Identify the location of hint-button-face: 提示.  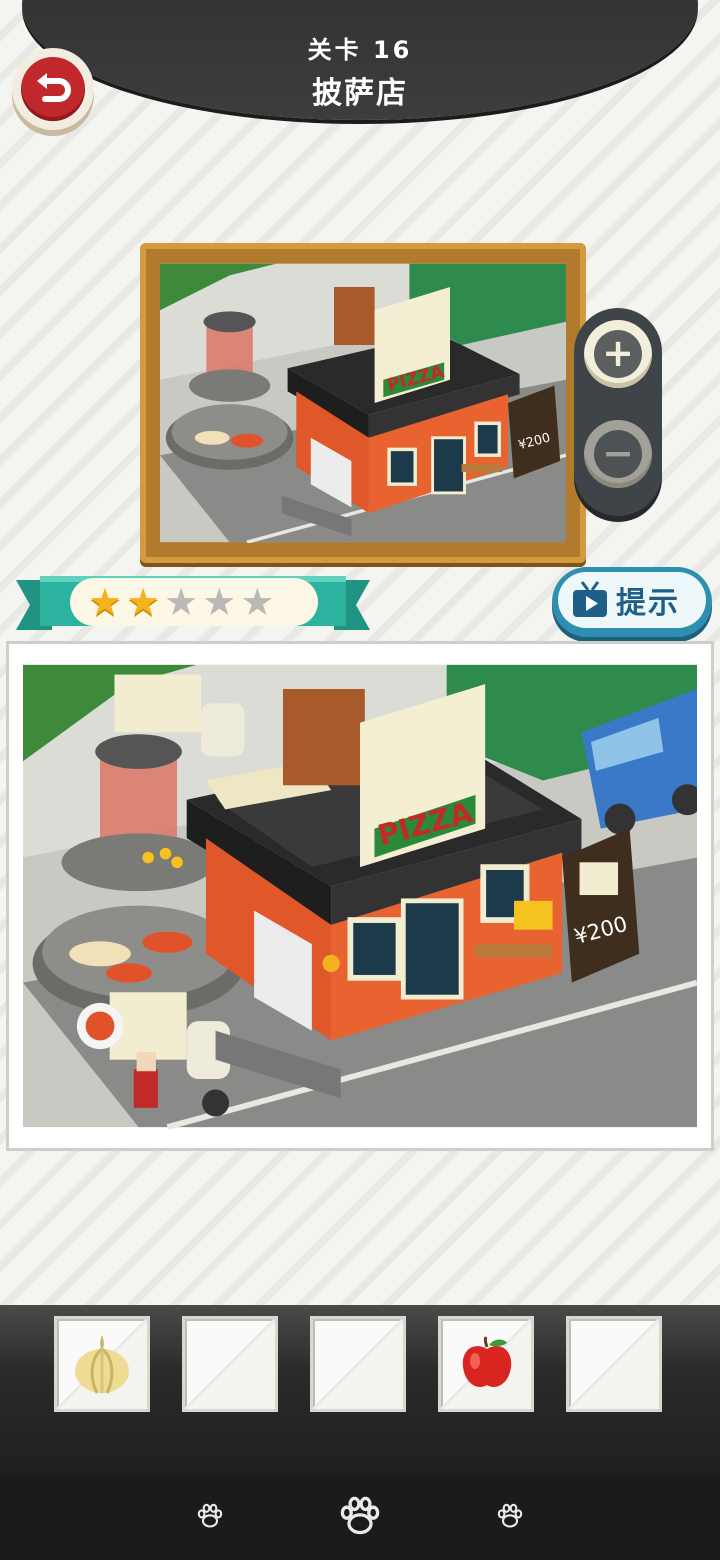
(632, 600).